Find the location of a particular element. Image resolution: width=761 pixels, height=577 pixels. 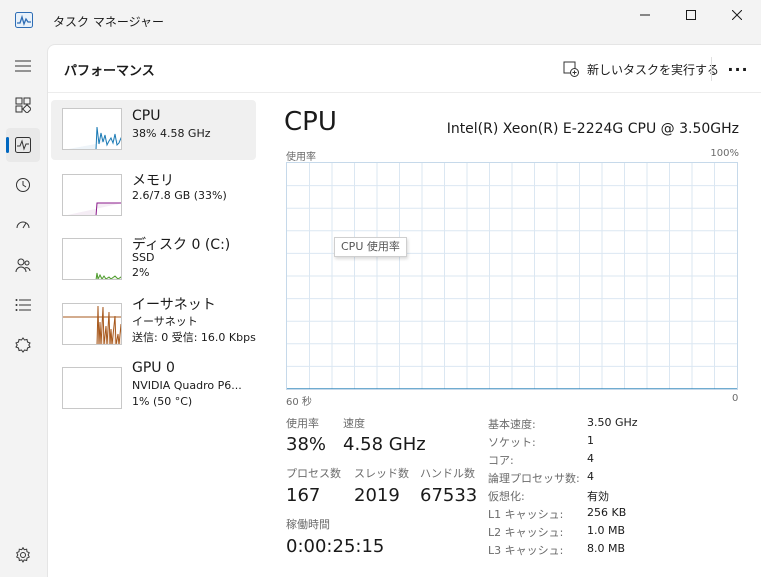

details-icon is located at coordinates (23, 305).